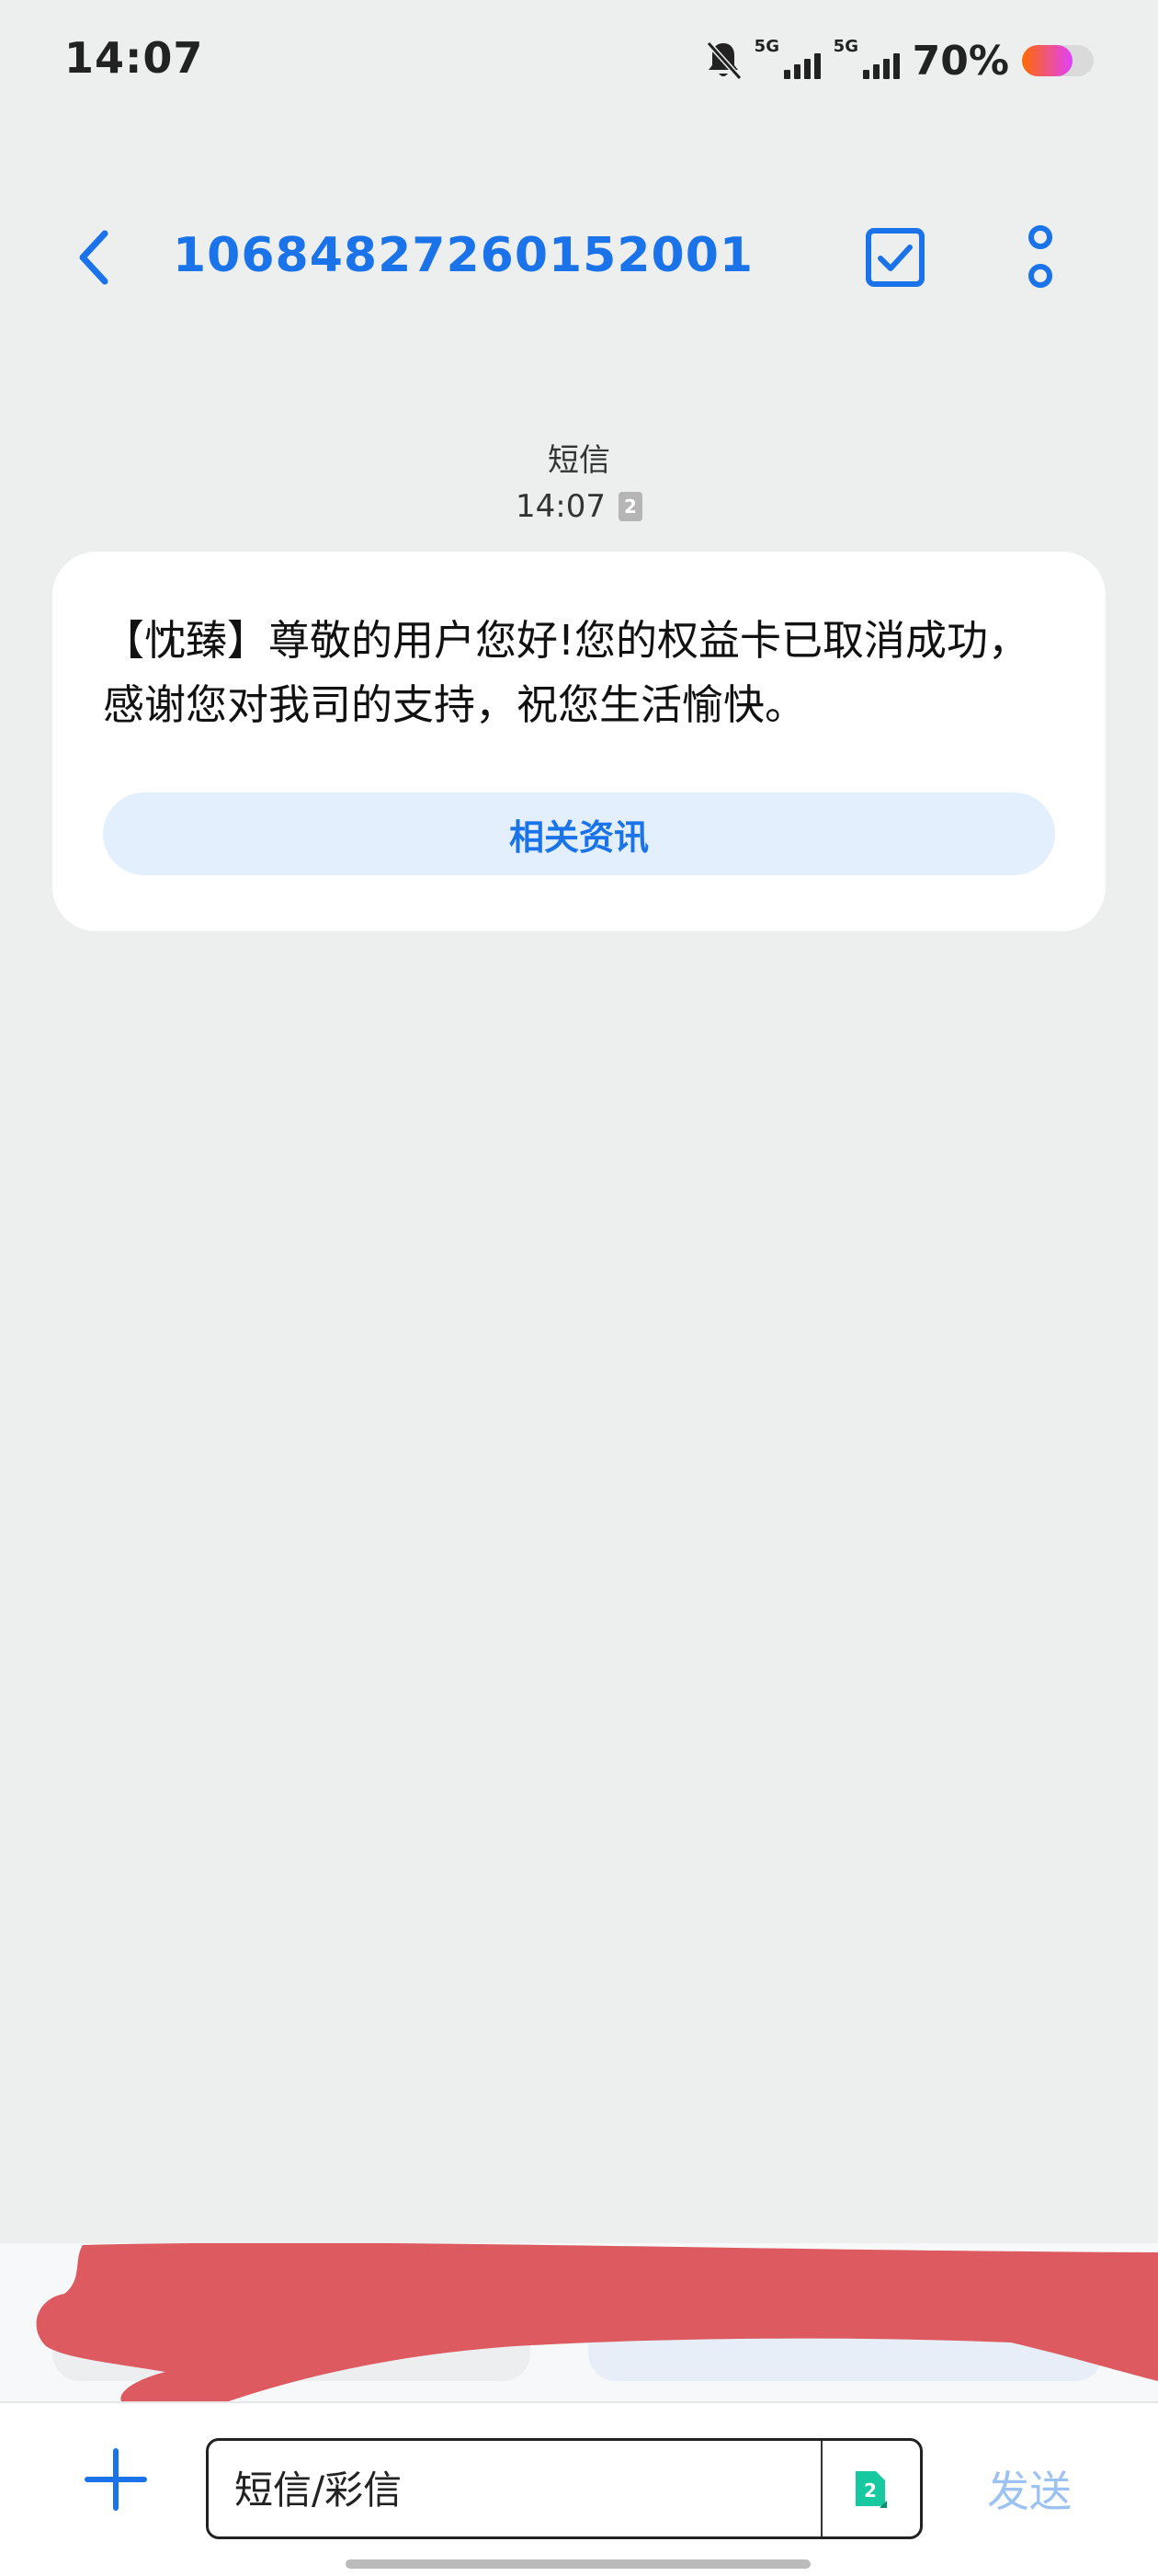 The width and height of the screenshot is (1158, 2576). I want to click on message-input, so click(519, 2489).